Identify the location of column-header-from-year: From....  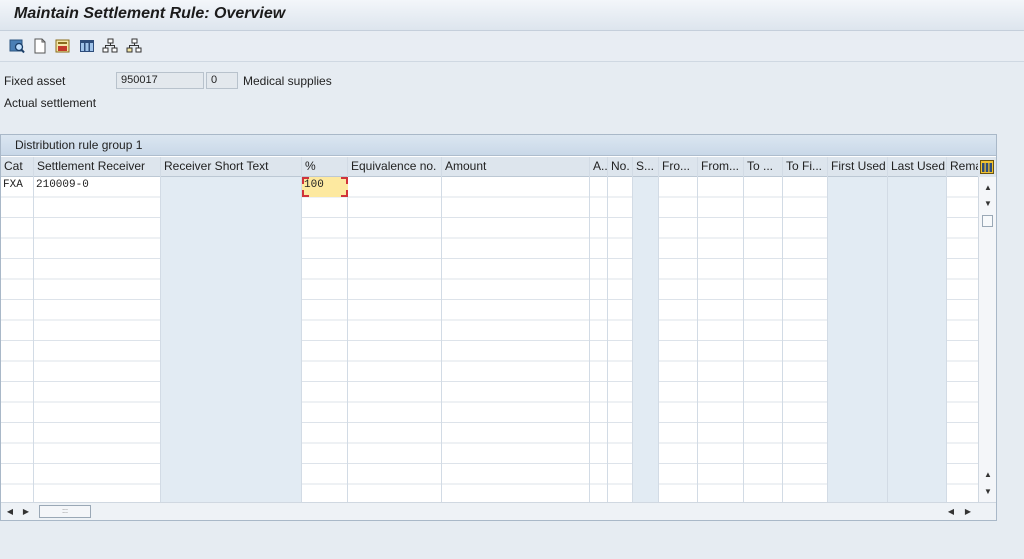
(720, 167).